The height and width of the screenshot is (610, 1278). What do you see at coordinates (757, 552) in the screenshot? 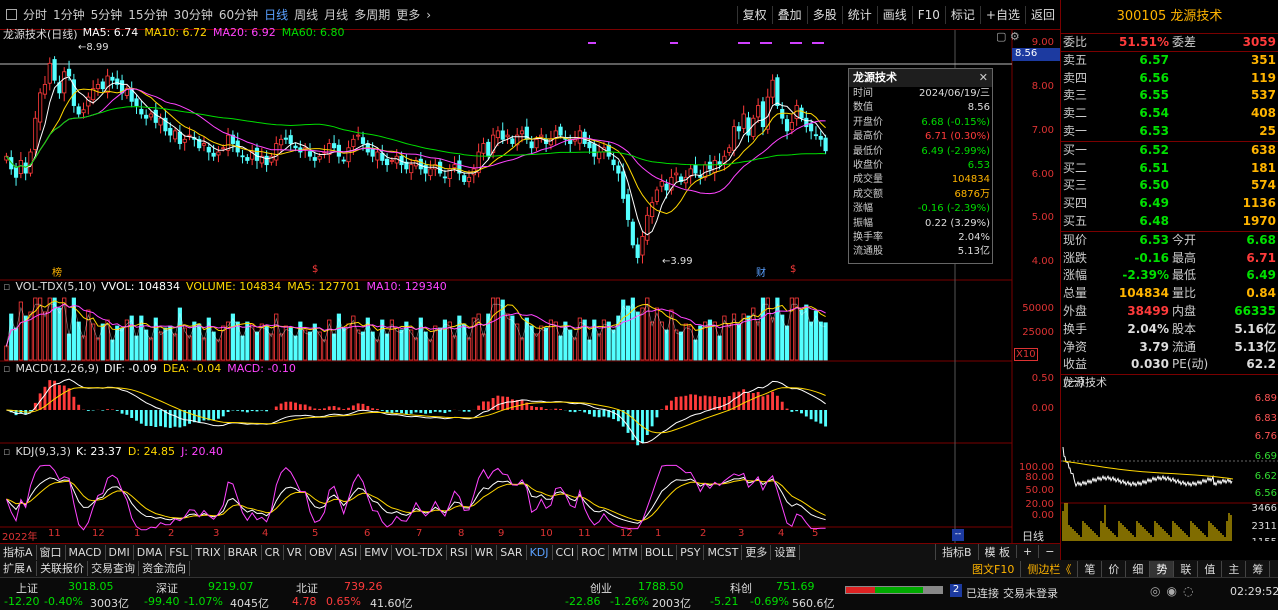
I see `indicator-tab: 更多` at bounding box center [757, 552].